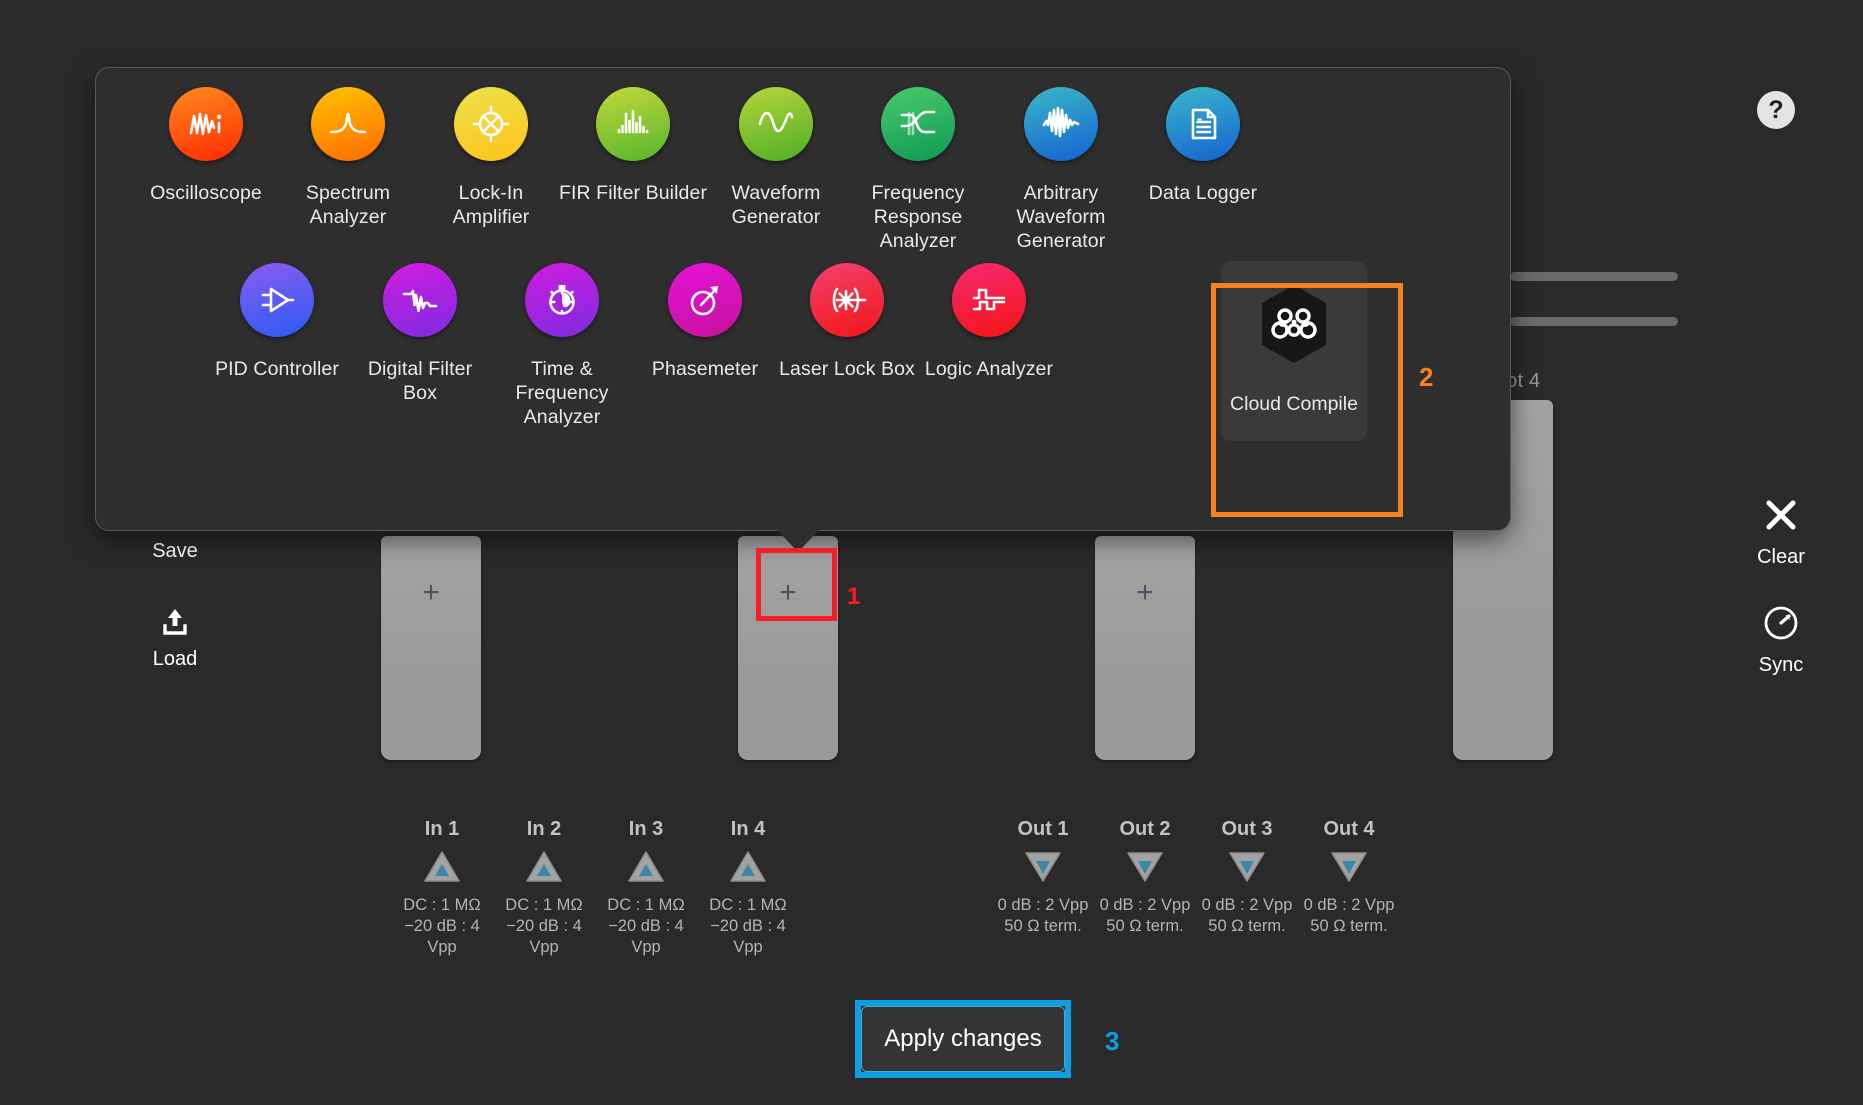 This screenshot has height=1105, width=1863. I want to click on instrument-label: PID Controller, so click(277, 369).